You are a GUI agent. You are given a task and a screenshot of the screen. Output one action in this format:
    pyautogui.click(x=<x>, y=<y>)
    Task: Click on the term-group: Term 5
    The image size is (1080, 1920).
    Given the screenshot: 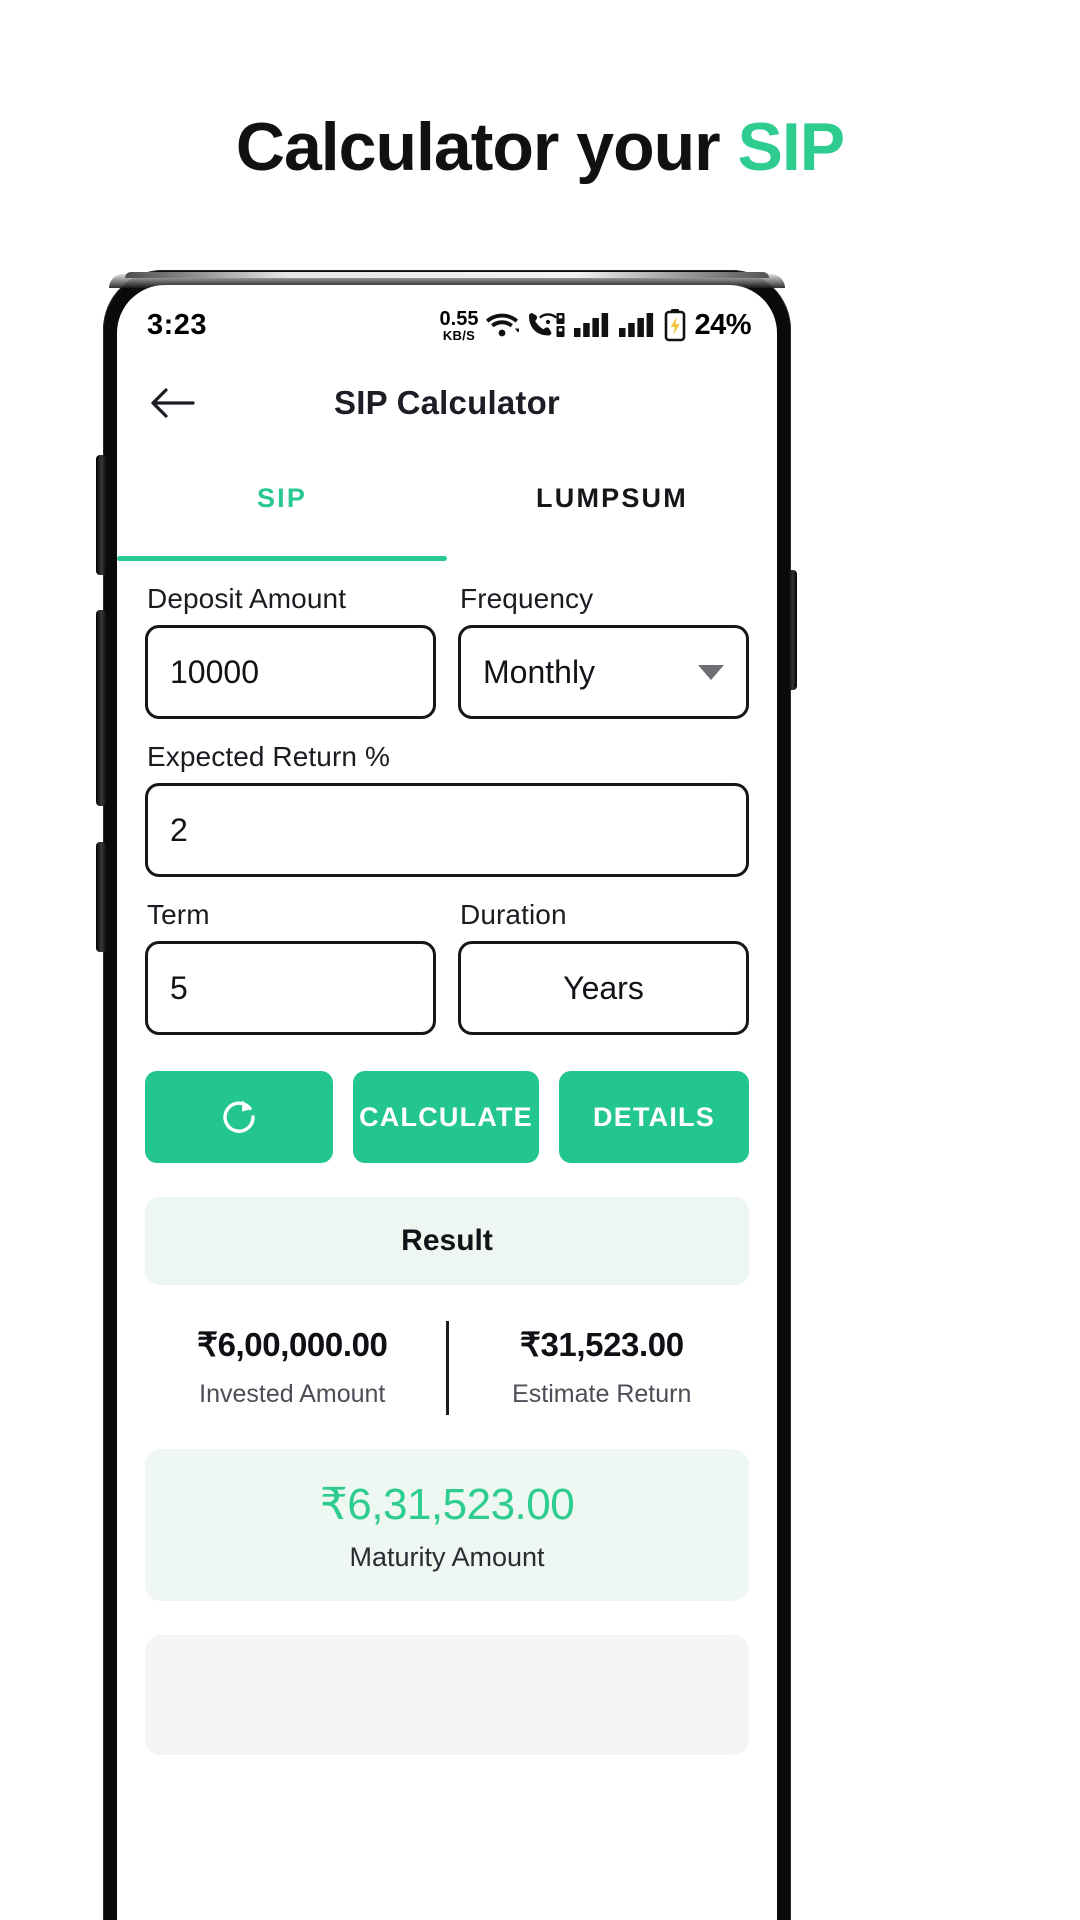 What is the action you would take?
    pyautogui.click(x=290, y=956)
    